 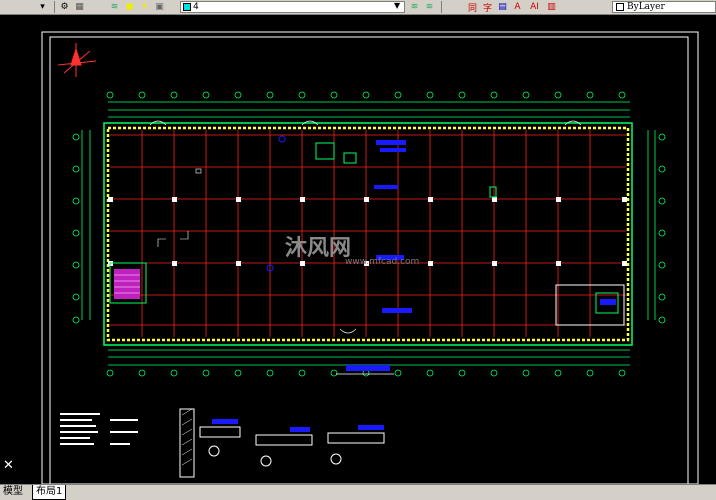 What do you see at coordinates (502, 7) in the screenshot?
I see `text-scale-icon: ▤` at bounding box center [502, 7].